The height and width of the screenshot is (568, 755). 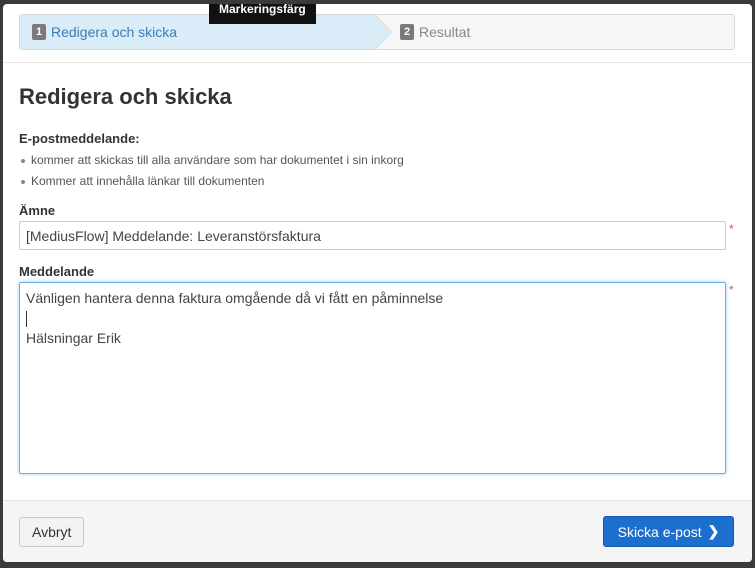 What do you see at coordinates (26, 319) in the screenshot?
I see `text-cursor` at bounding box center [26, 319].